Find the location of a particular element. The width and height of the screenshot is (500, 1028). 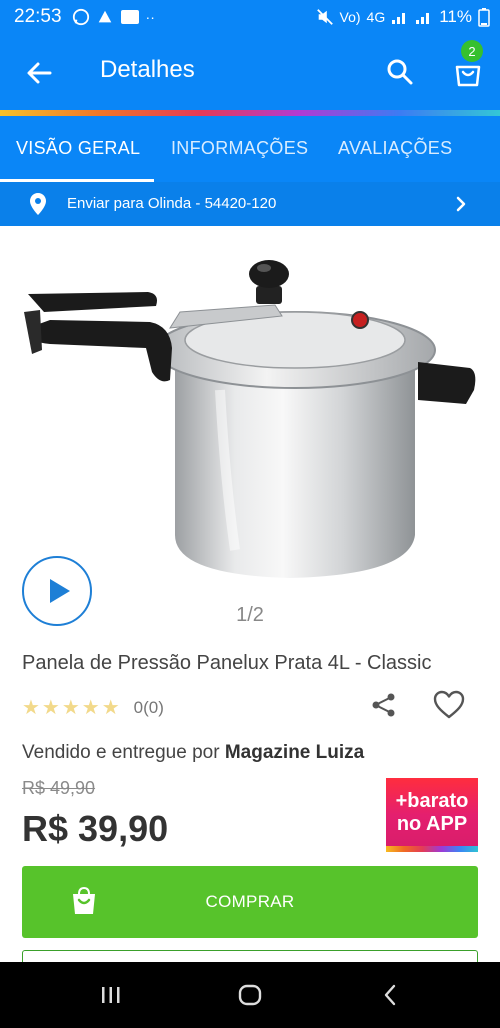

share-icon is located at coordinates (384, 705).